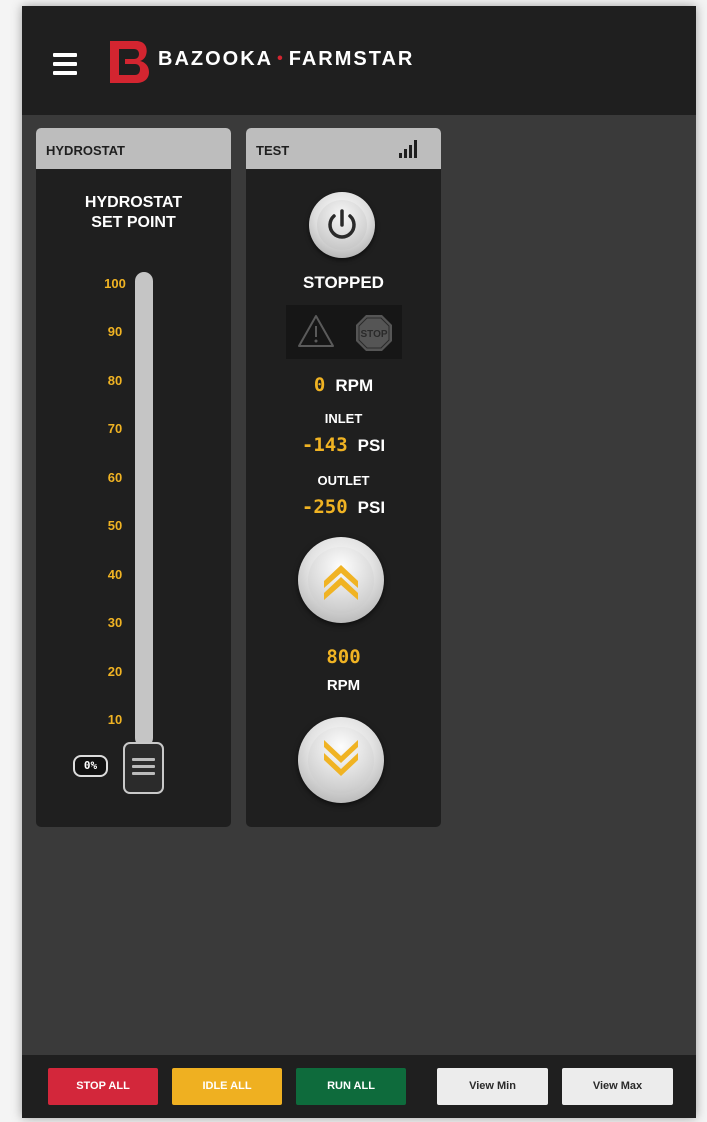  I want to click on chevron-up-icon, so click(341, 582).